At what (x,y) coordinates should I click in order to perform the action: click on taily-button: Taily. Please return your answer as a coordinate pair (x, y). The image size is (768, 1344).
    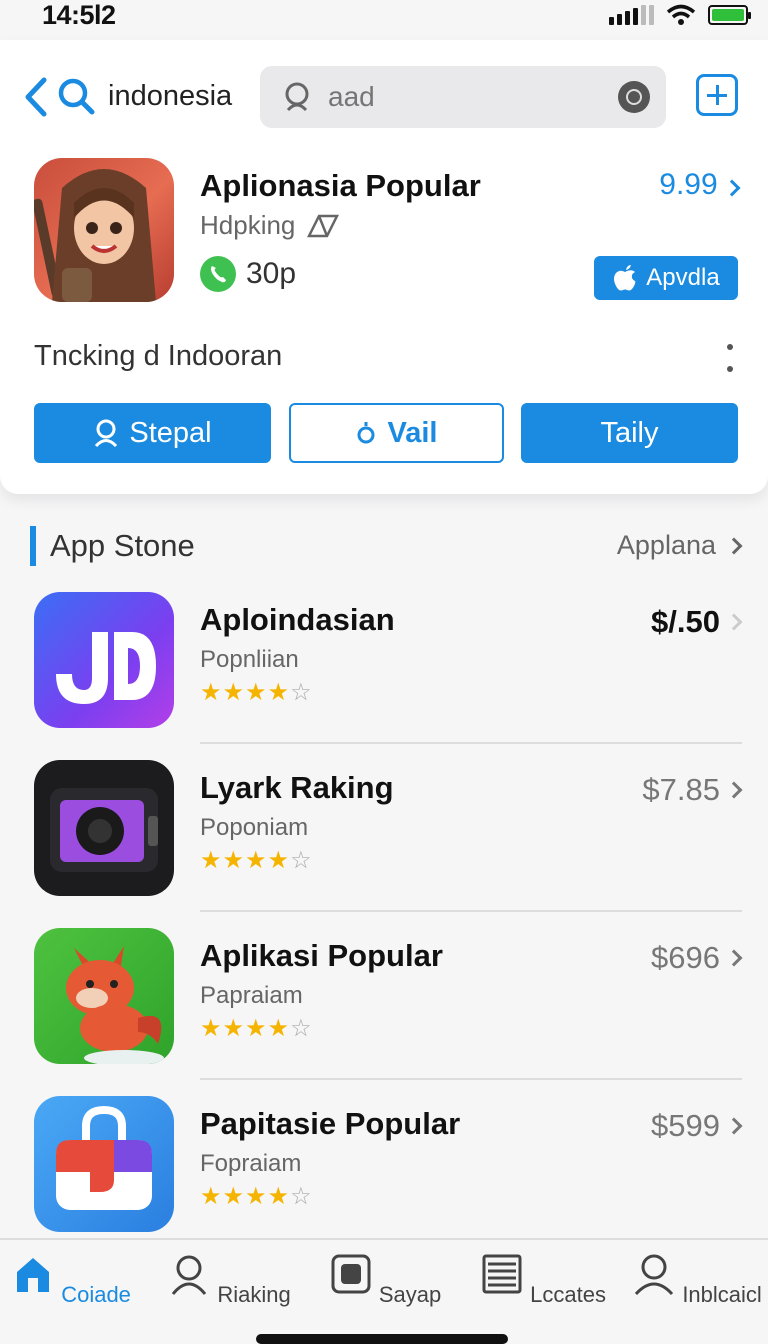
    Looking at the image, I should click on (629, 433).